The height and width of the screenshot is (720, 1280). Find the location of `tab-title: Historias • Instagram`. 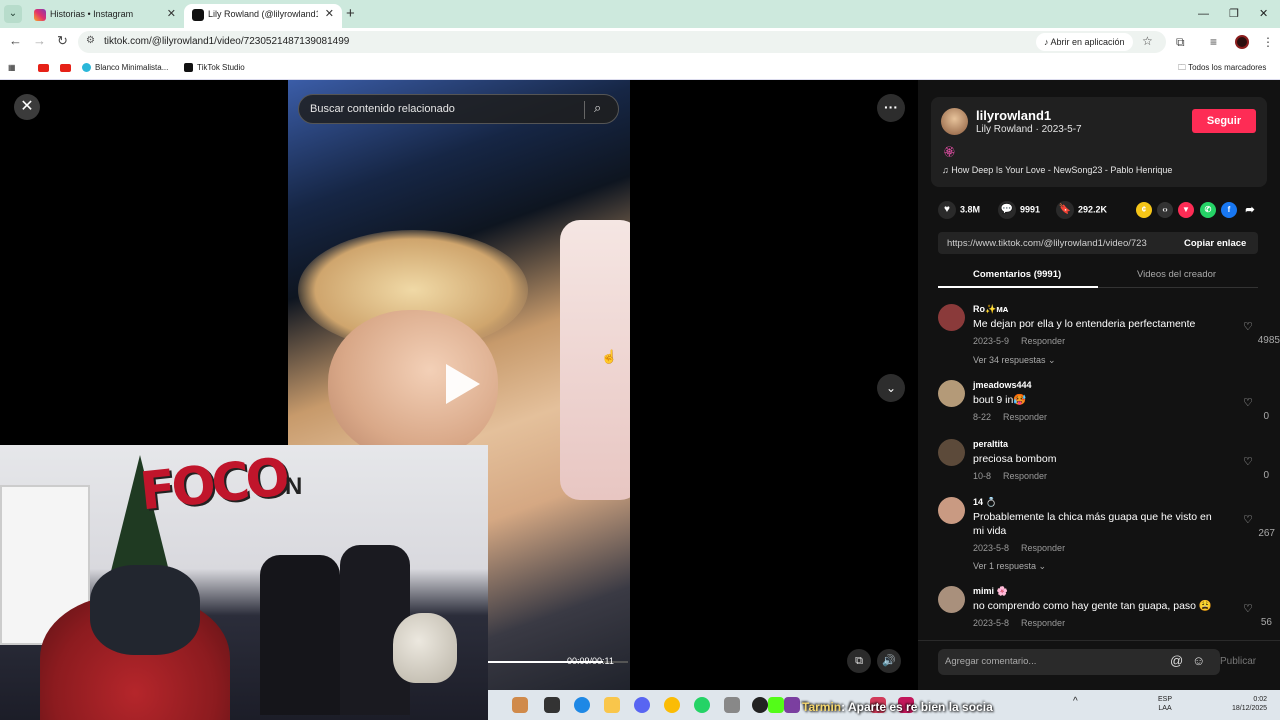

tab-title: Historias • Instagram is located at coordinates (92, 14).